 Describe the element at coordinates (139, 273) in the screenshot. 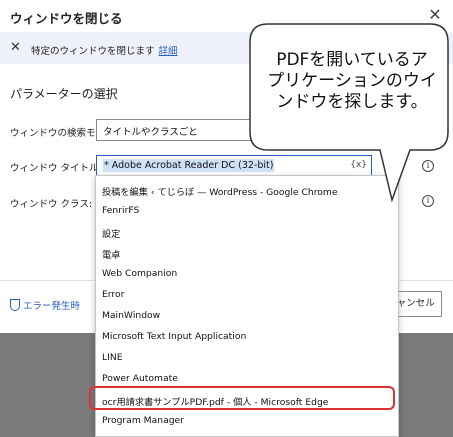

I see `list-item: Web Companion` at that location.